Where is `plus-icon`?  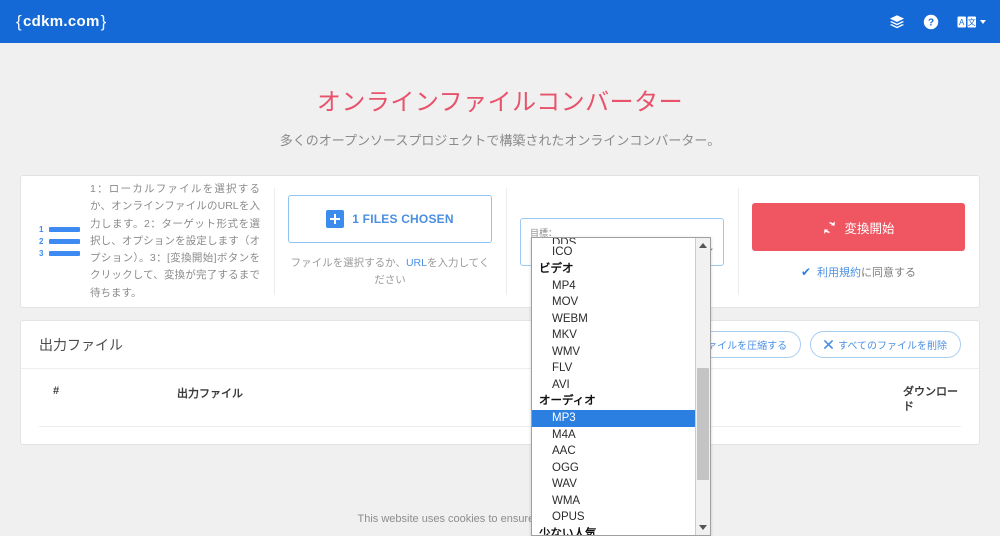
plus-icon is located at coordinates (335, 218).